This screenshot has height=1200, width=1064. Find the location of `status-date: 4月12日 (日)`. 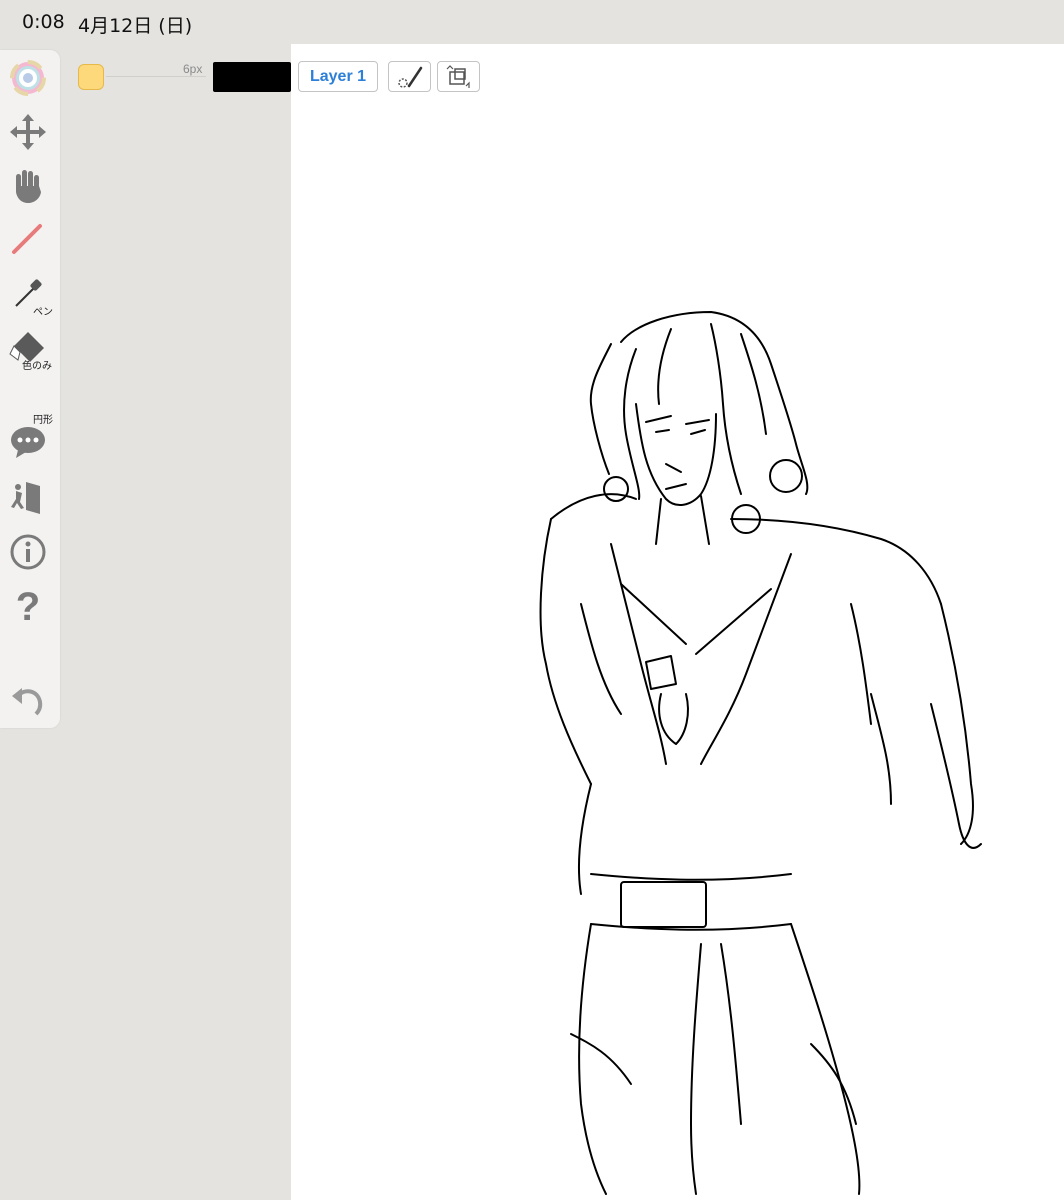

status-date: 4月12日 (日) is located at coordinates (135, 26).